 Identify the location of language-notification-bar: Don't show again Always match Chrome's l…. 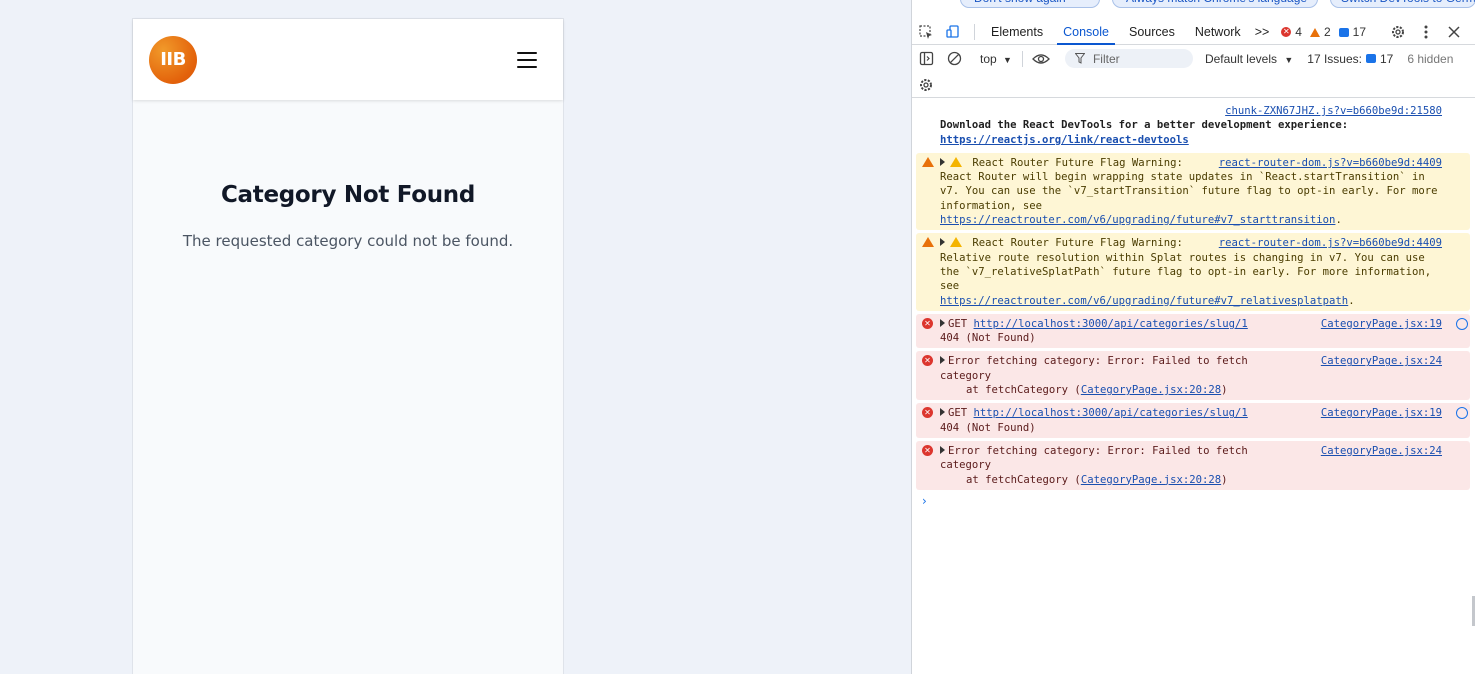
(1193, 5).